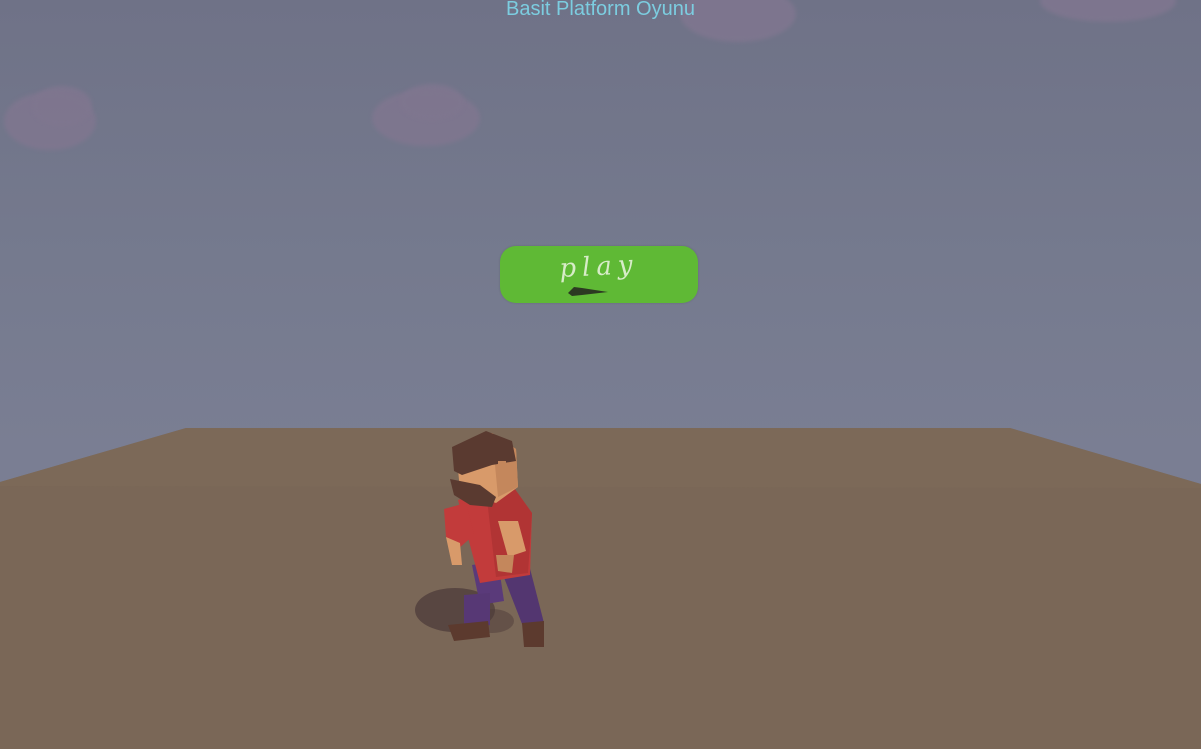  I want to click on game-title: Basit Platform Oyunu, so click(600, 10).